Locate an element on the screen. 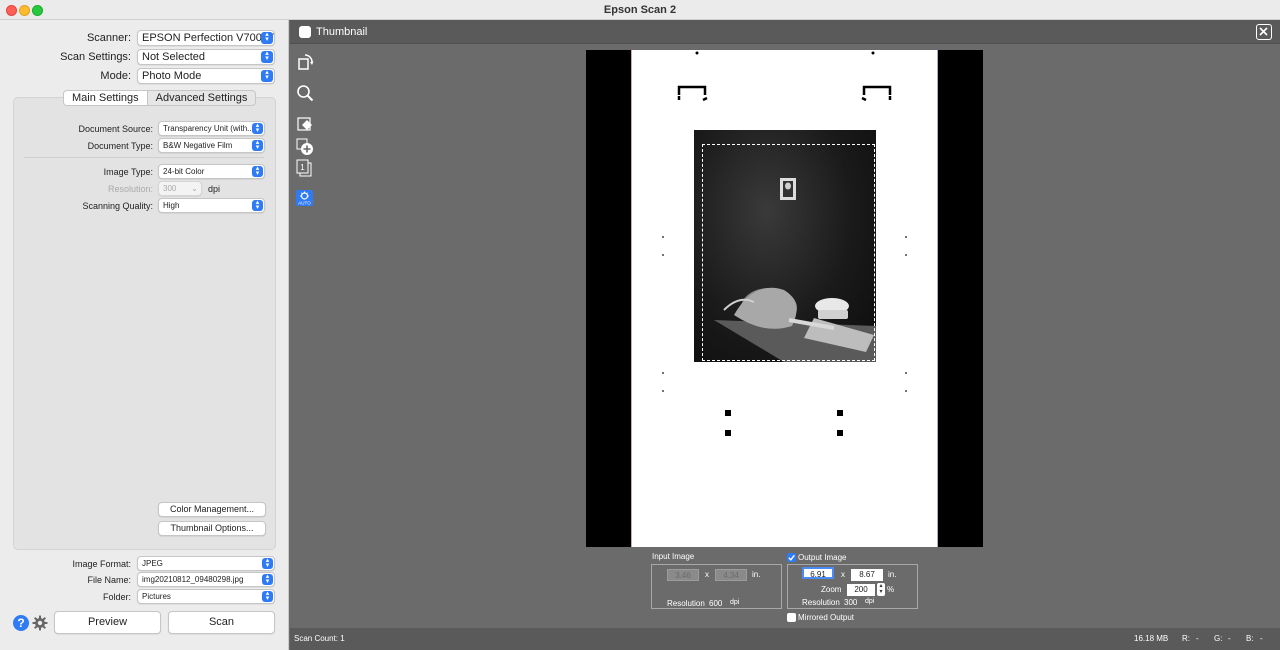  image-type-row: Image Type: 24-bit Color ▴ ▾ is located at coordinates (132, 171).